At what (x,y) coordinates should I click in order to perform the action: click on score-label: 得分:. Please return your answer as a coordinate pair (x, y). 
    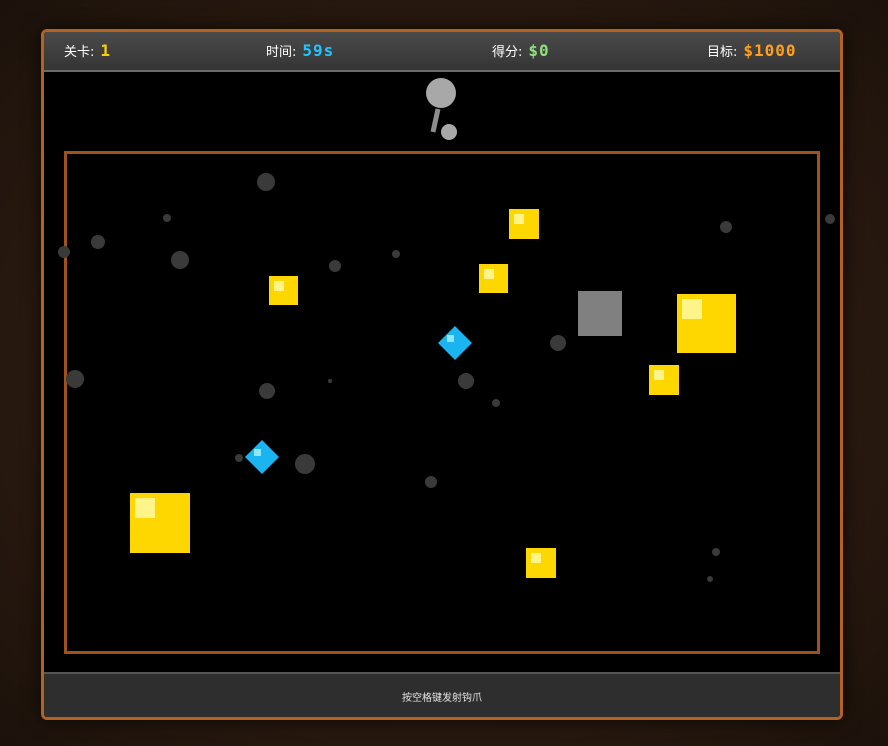
    Looking at the image, I should click on (507, 52).